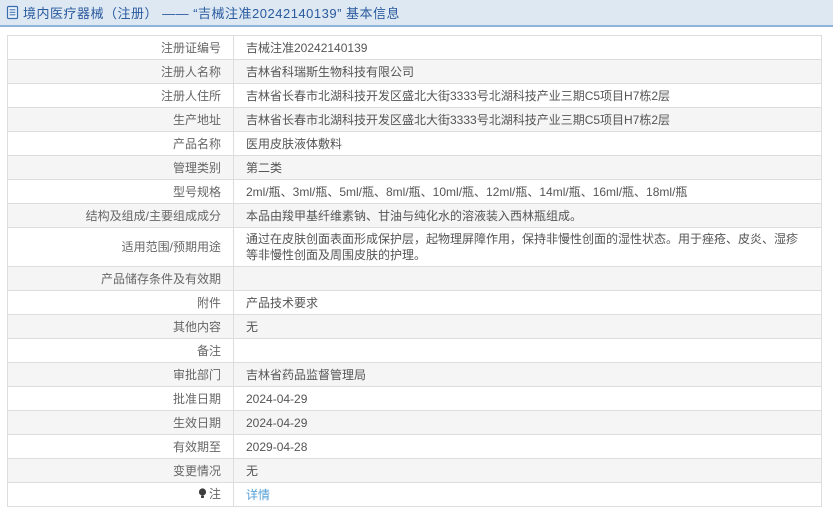 The image size is (833, 518). What do you see at coordinates (527, 446) in the screenshot?
I see `row-value: 2029-04-28` at bounding box center [527, 446].